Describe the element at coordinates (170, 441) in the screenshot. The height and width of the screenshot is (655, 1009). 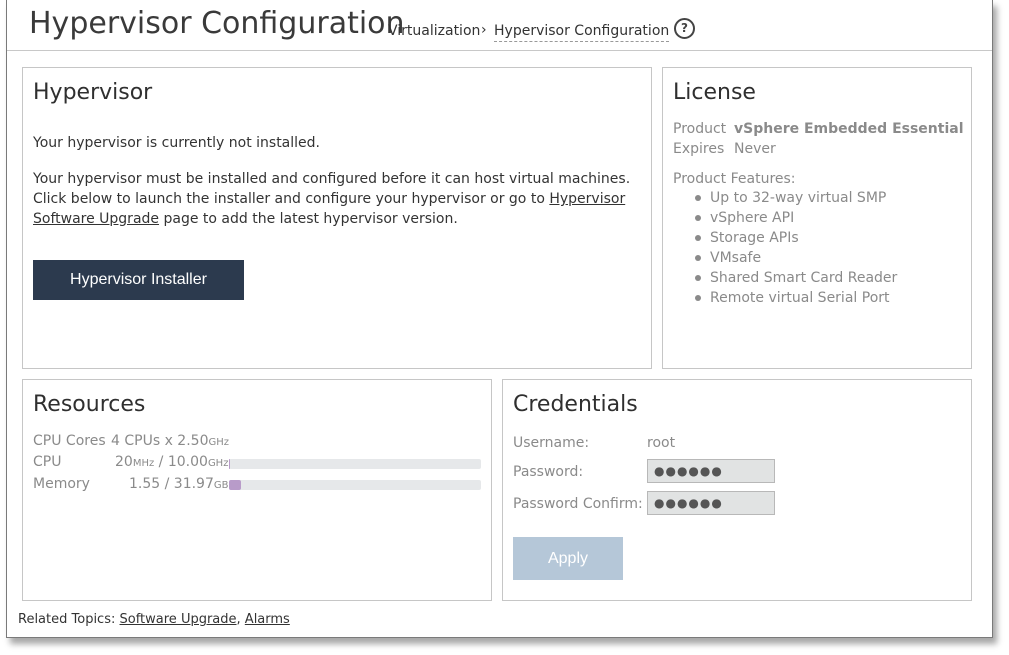
I see `cpu-cores-value: 4 CPUs x 2.50GHz` at that location.